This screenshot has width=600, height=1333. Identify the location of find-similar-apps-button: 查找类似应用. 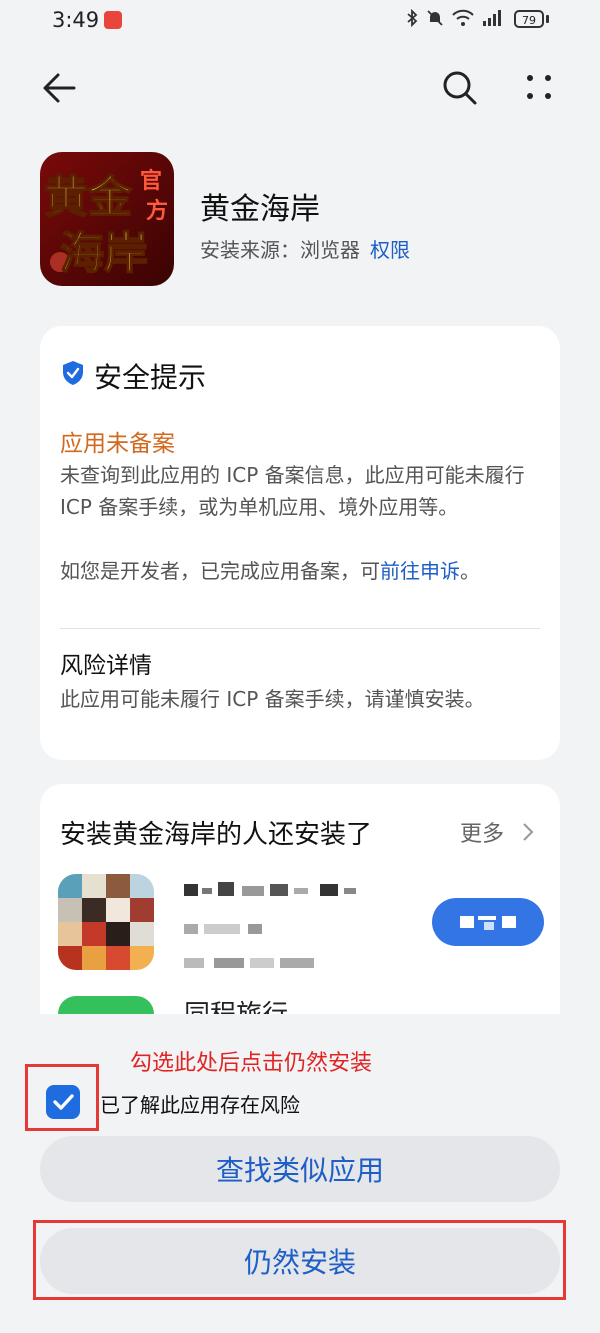
(300, 1169).